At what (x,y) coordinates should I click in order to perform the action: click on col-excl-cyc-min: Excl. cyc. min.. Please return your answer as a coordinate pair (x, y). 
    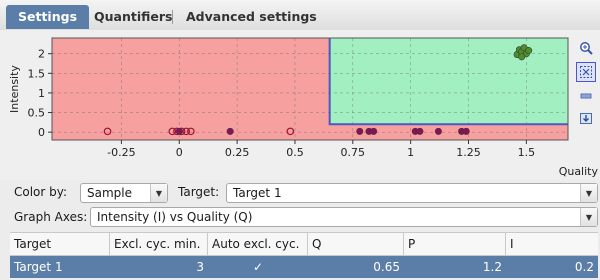
    Looking at the image, I should click on (159, 244).